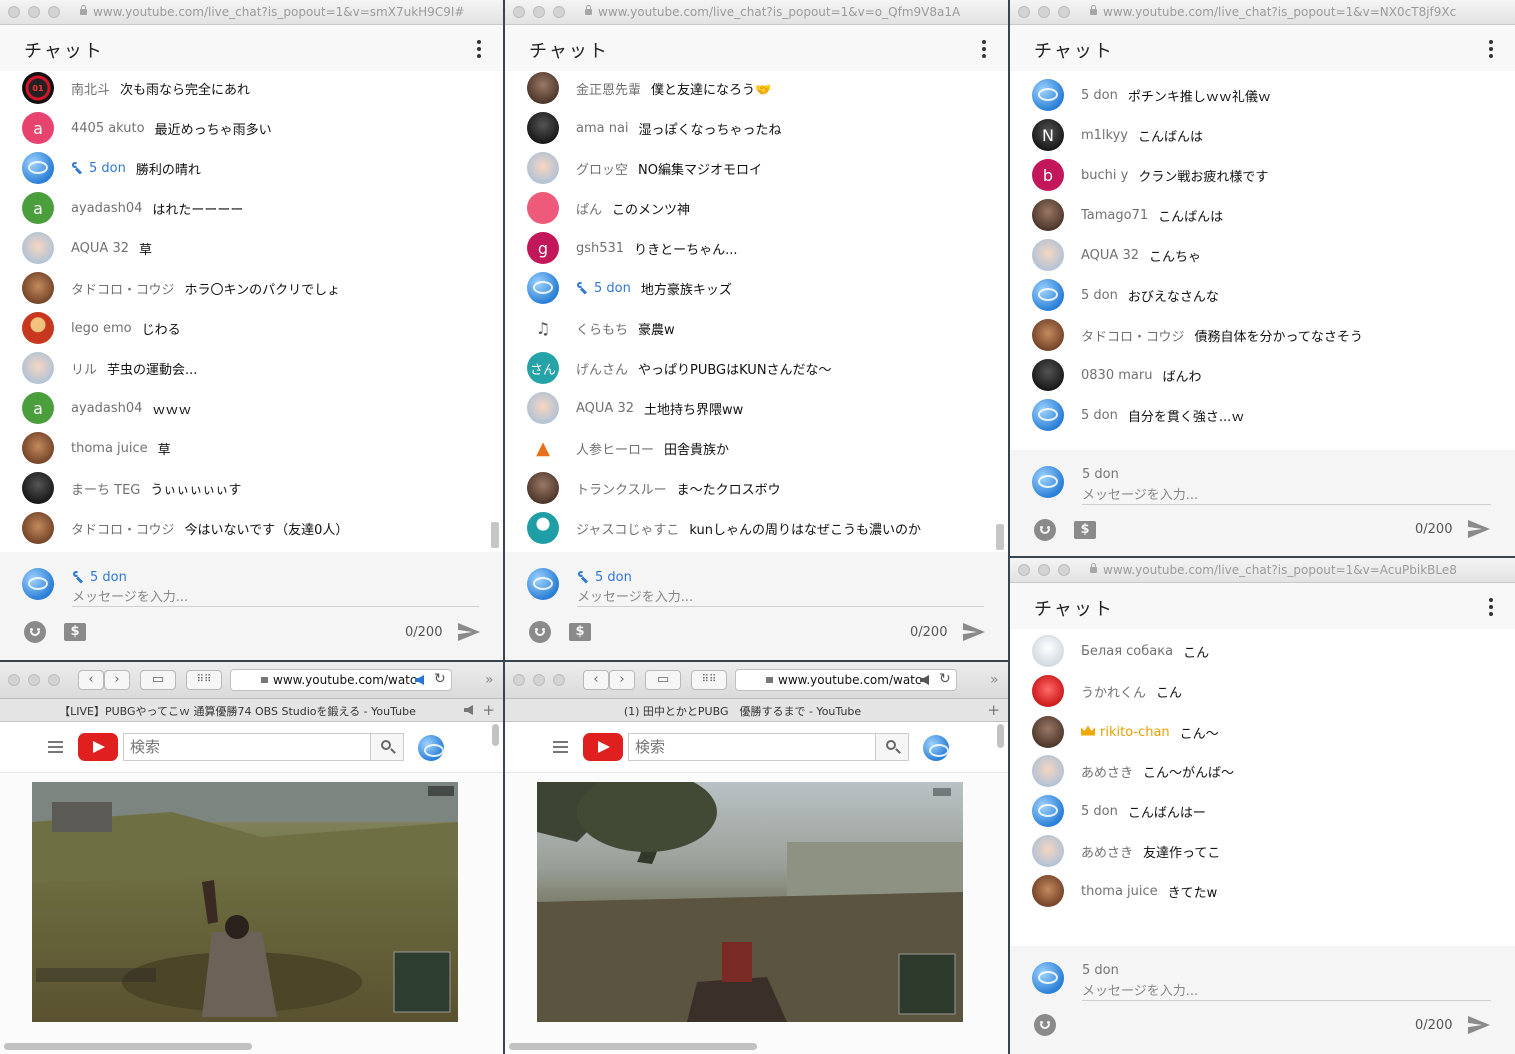 The width and height of the screenshot is (1515, 1054). Describe the element at coordinates (1104, 175) in the screenshot. I see `author-name: buchi y` at that location.